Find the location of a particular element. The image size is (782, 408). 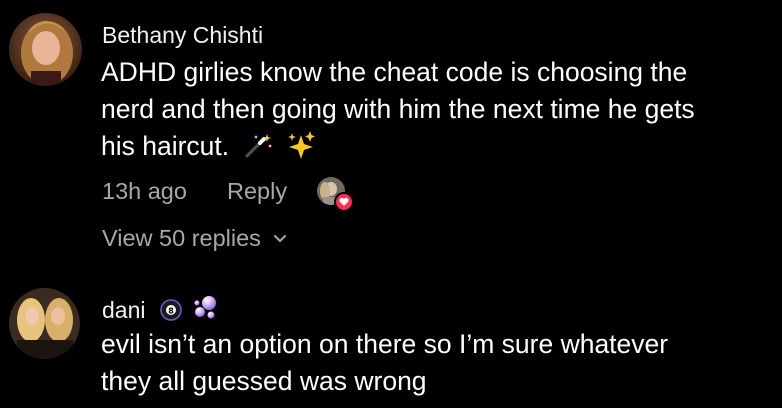

comment-username: Bethany Chishti is located at coordinates (182, 35).